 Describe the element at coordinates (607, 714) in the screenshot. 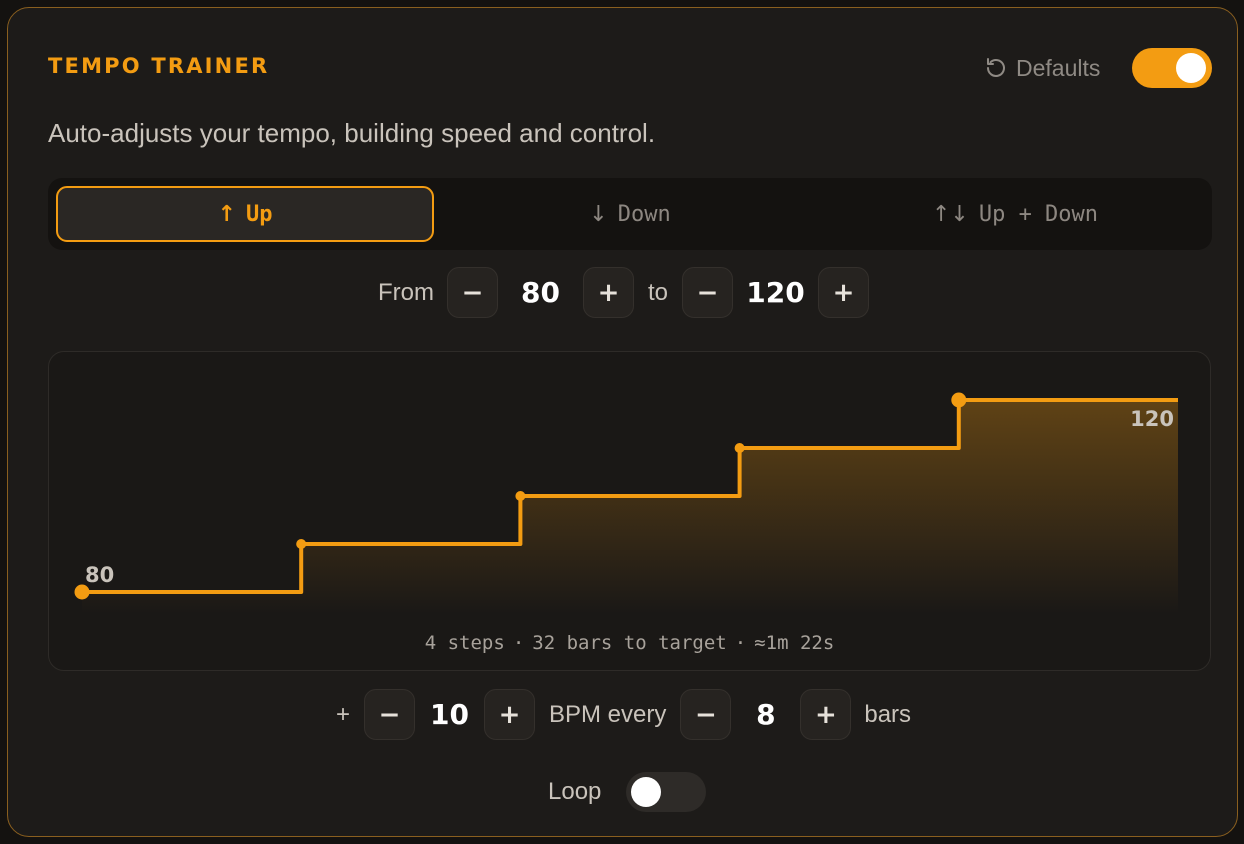

I see `bpm-every-label: BPM every` at that location.